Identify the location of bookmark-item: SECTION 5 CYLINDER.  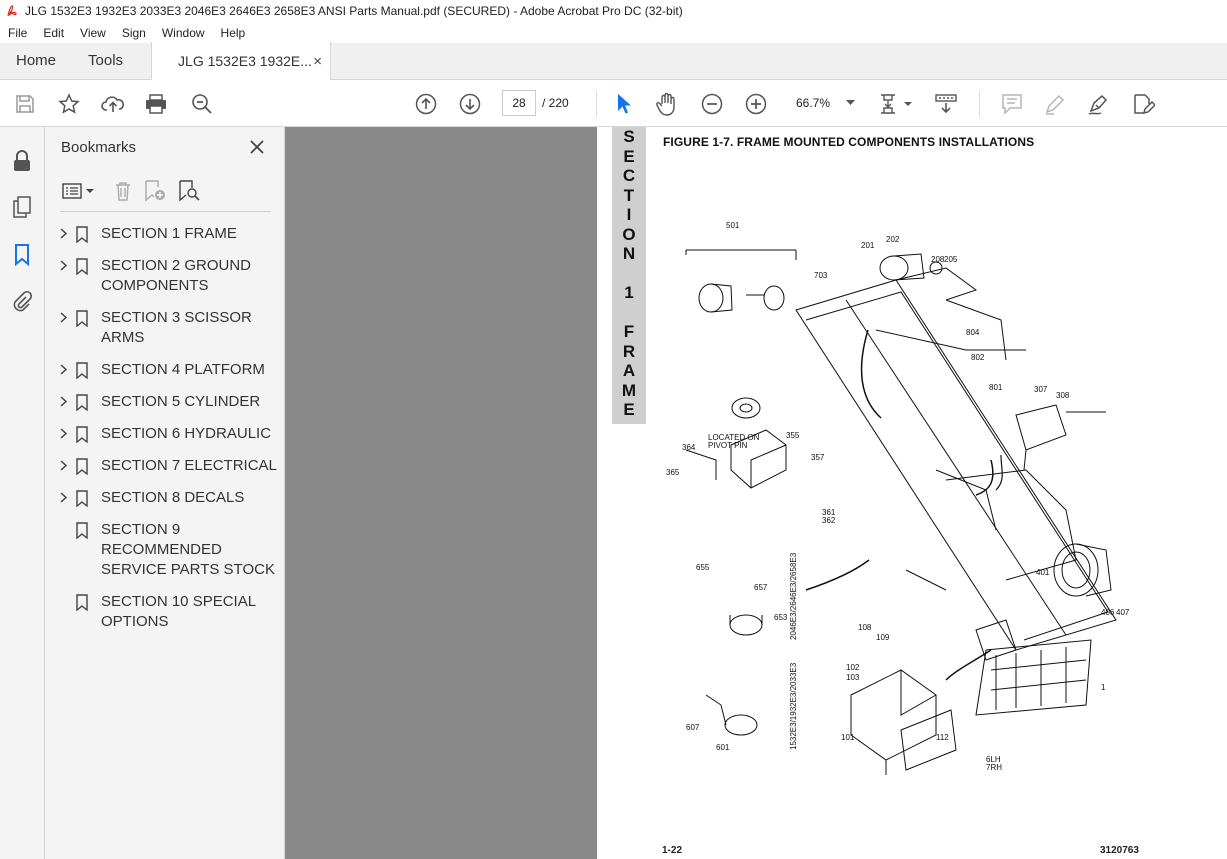
(169, 402).